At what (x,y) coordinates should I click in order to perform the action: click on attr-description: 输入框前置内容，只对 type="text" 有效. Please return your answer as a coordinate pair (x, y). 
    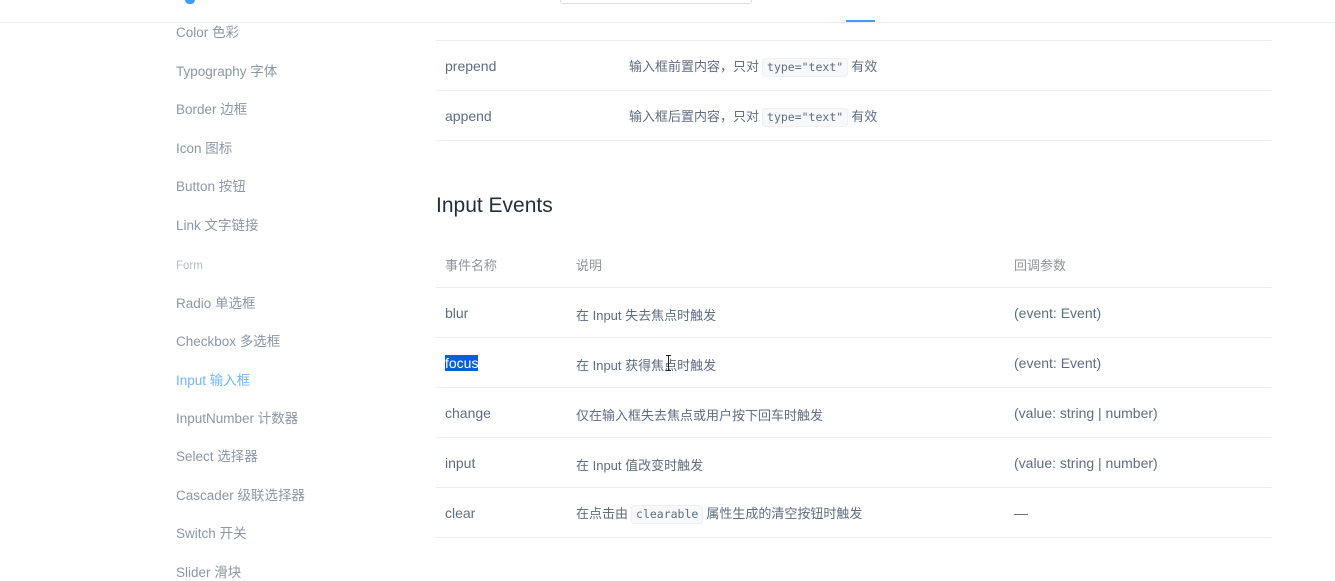
    Looking at the image, I should click on (753, 66).